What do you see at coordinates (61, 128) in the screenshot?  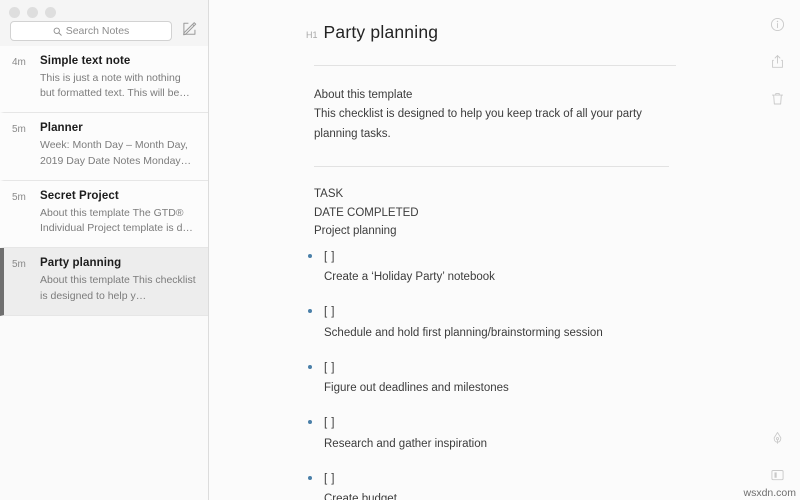 I see `note-title: Planner` at bounding box center [61, 128].